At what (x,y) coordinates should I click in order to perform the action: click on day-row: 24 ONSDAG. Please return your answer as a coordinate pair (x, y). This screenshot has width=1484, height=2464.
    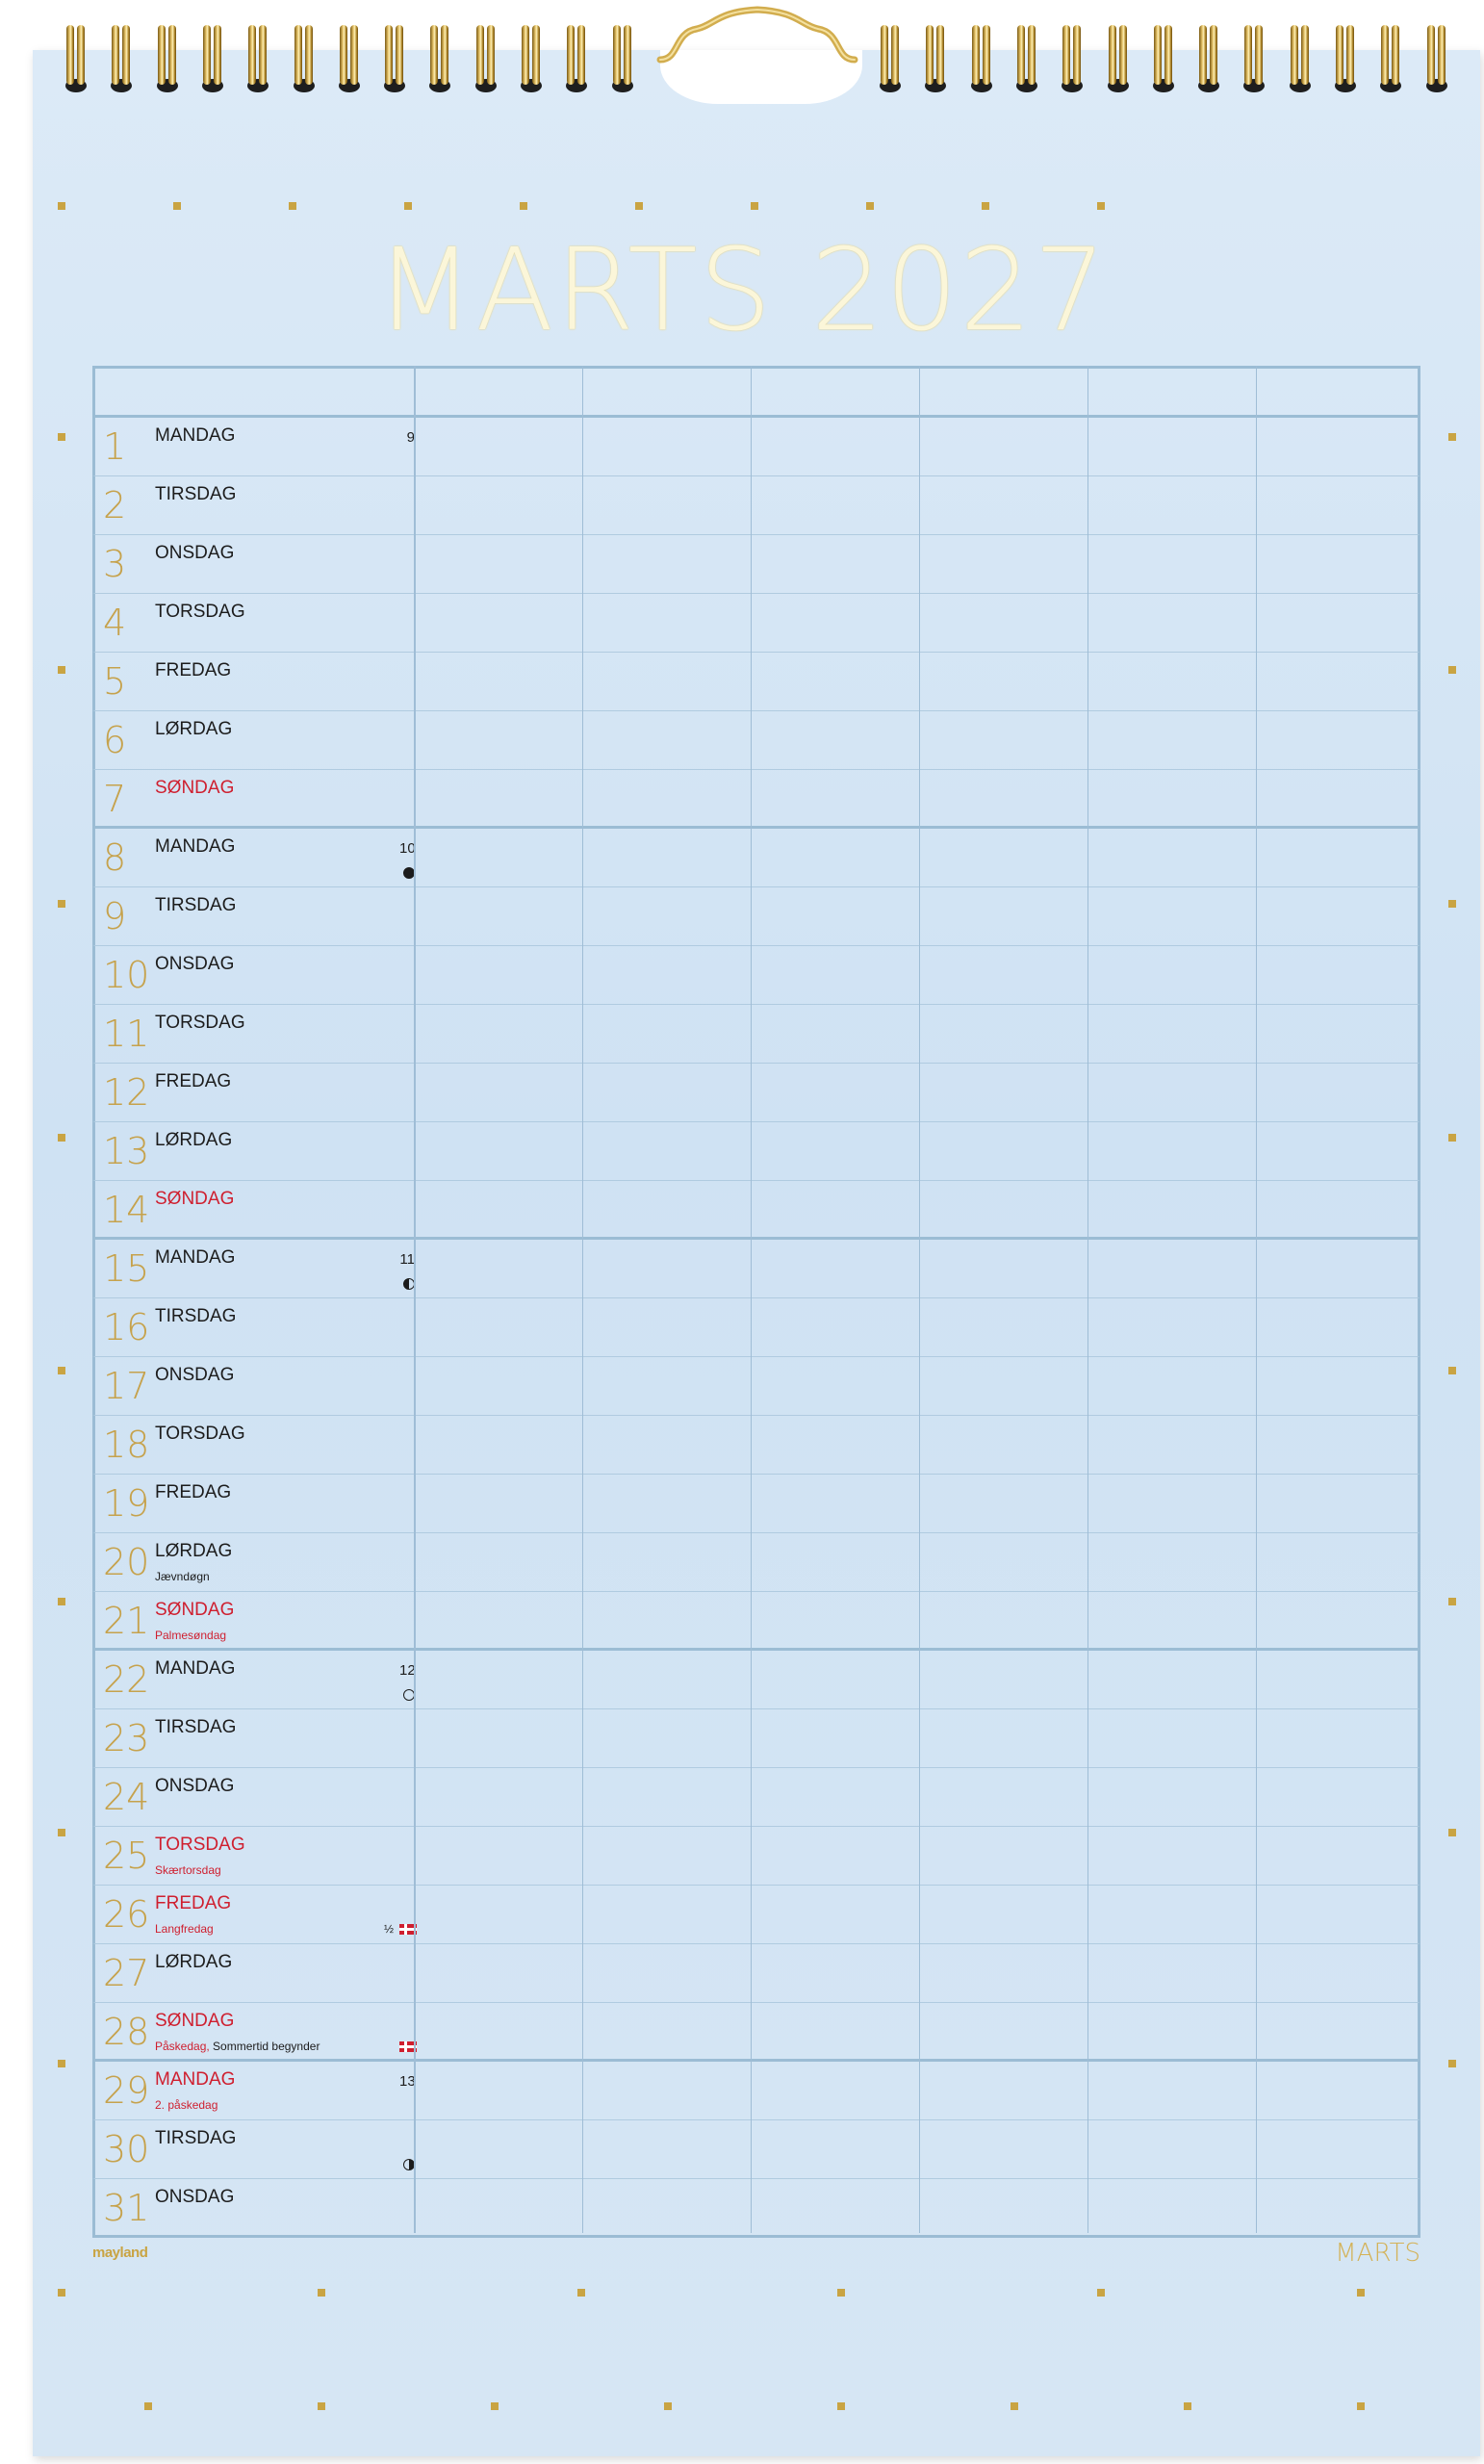
    Looking at the image, I should click on (756, 1797).